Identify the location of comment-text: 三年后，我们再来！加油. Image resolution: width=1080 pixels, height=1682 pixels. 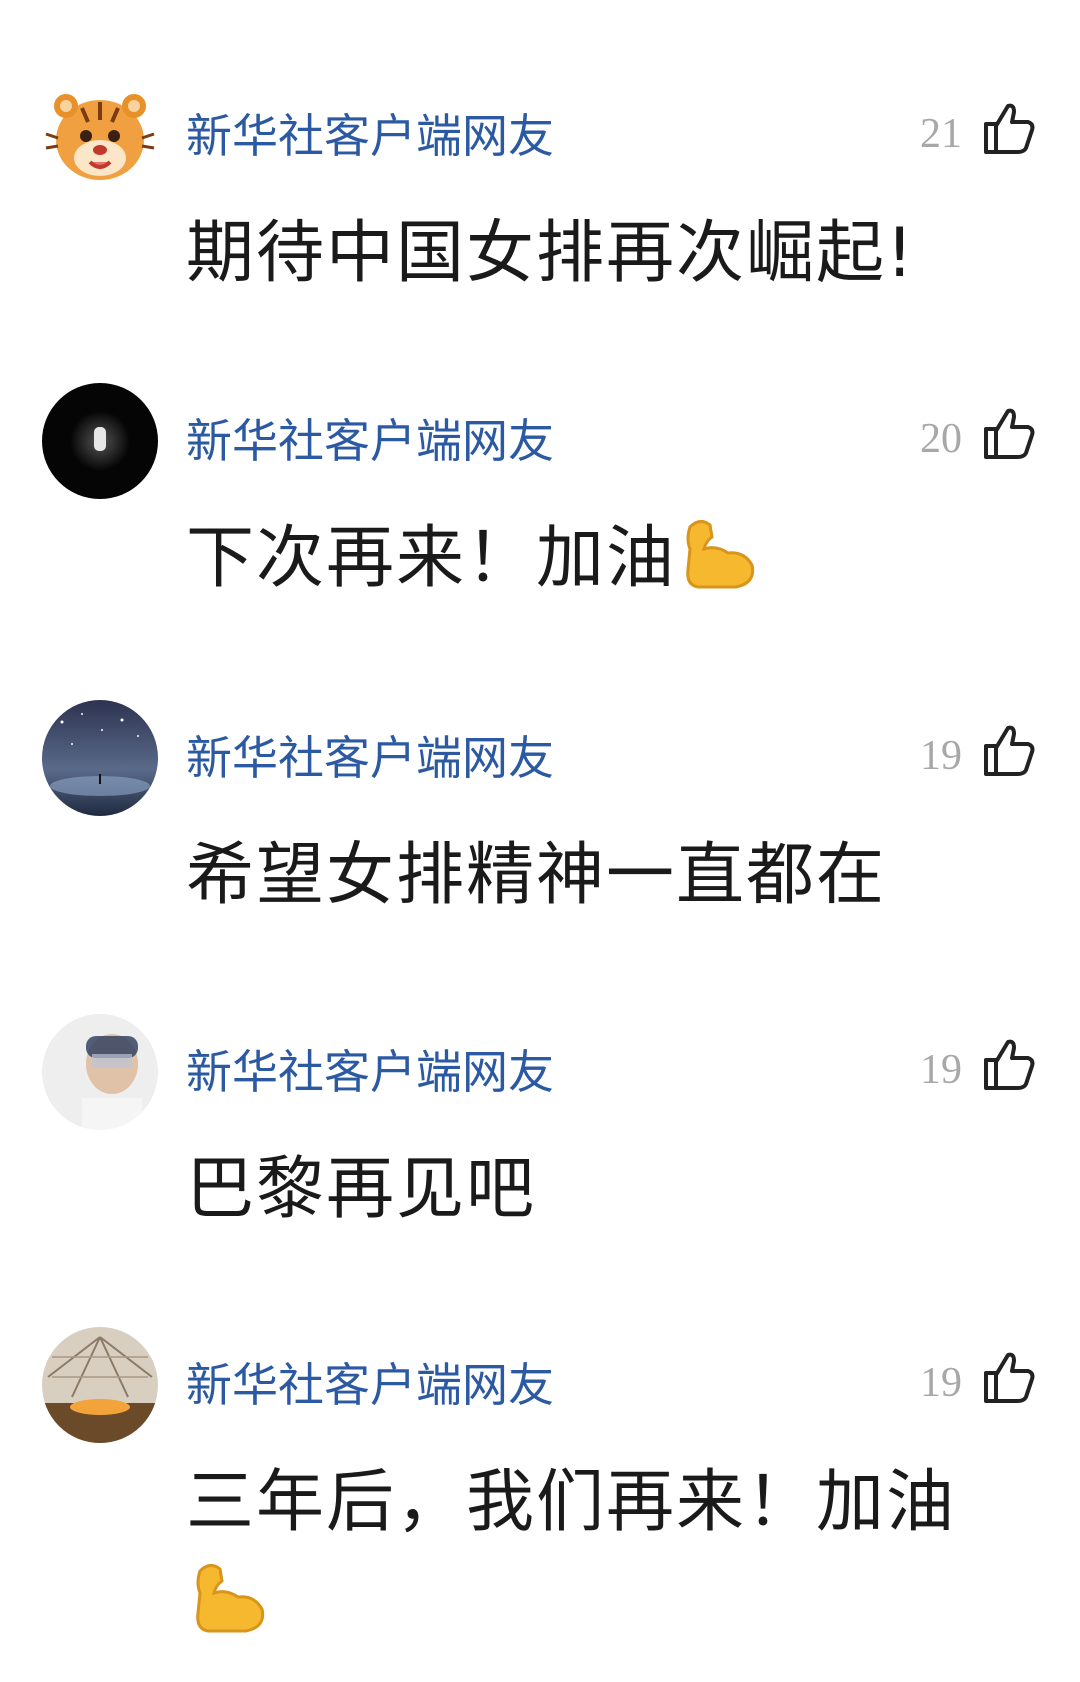
(581, 1553).